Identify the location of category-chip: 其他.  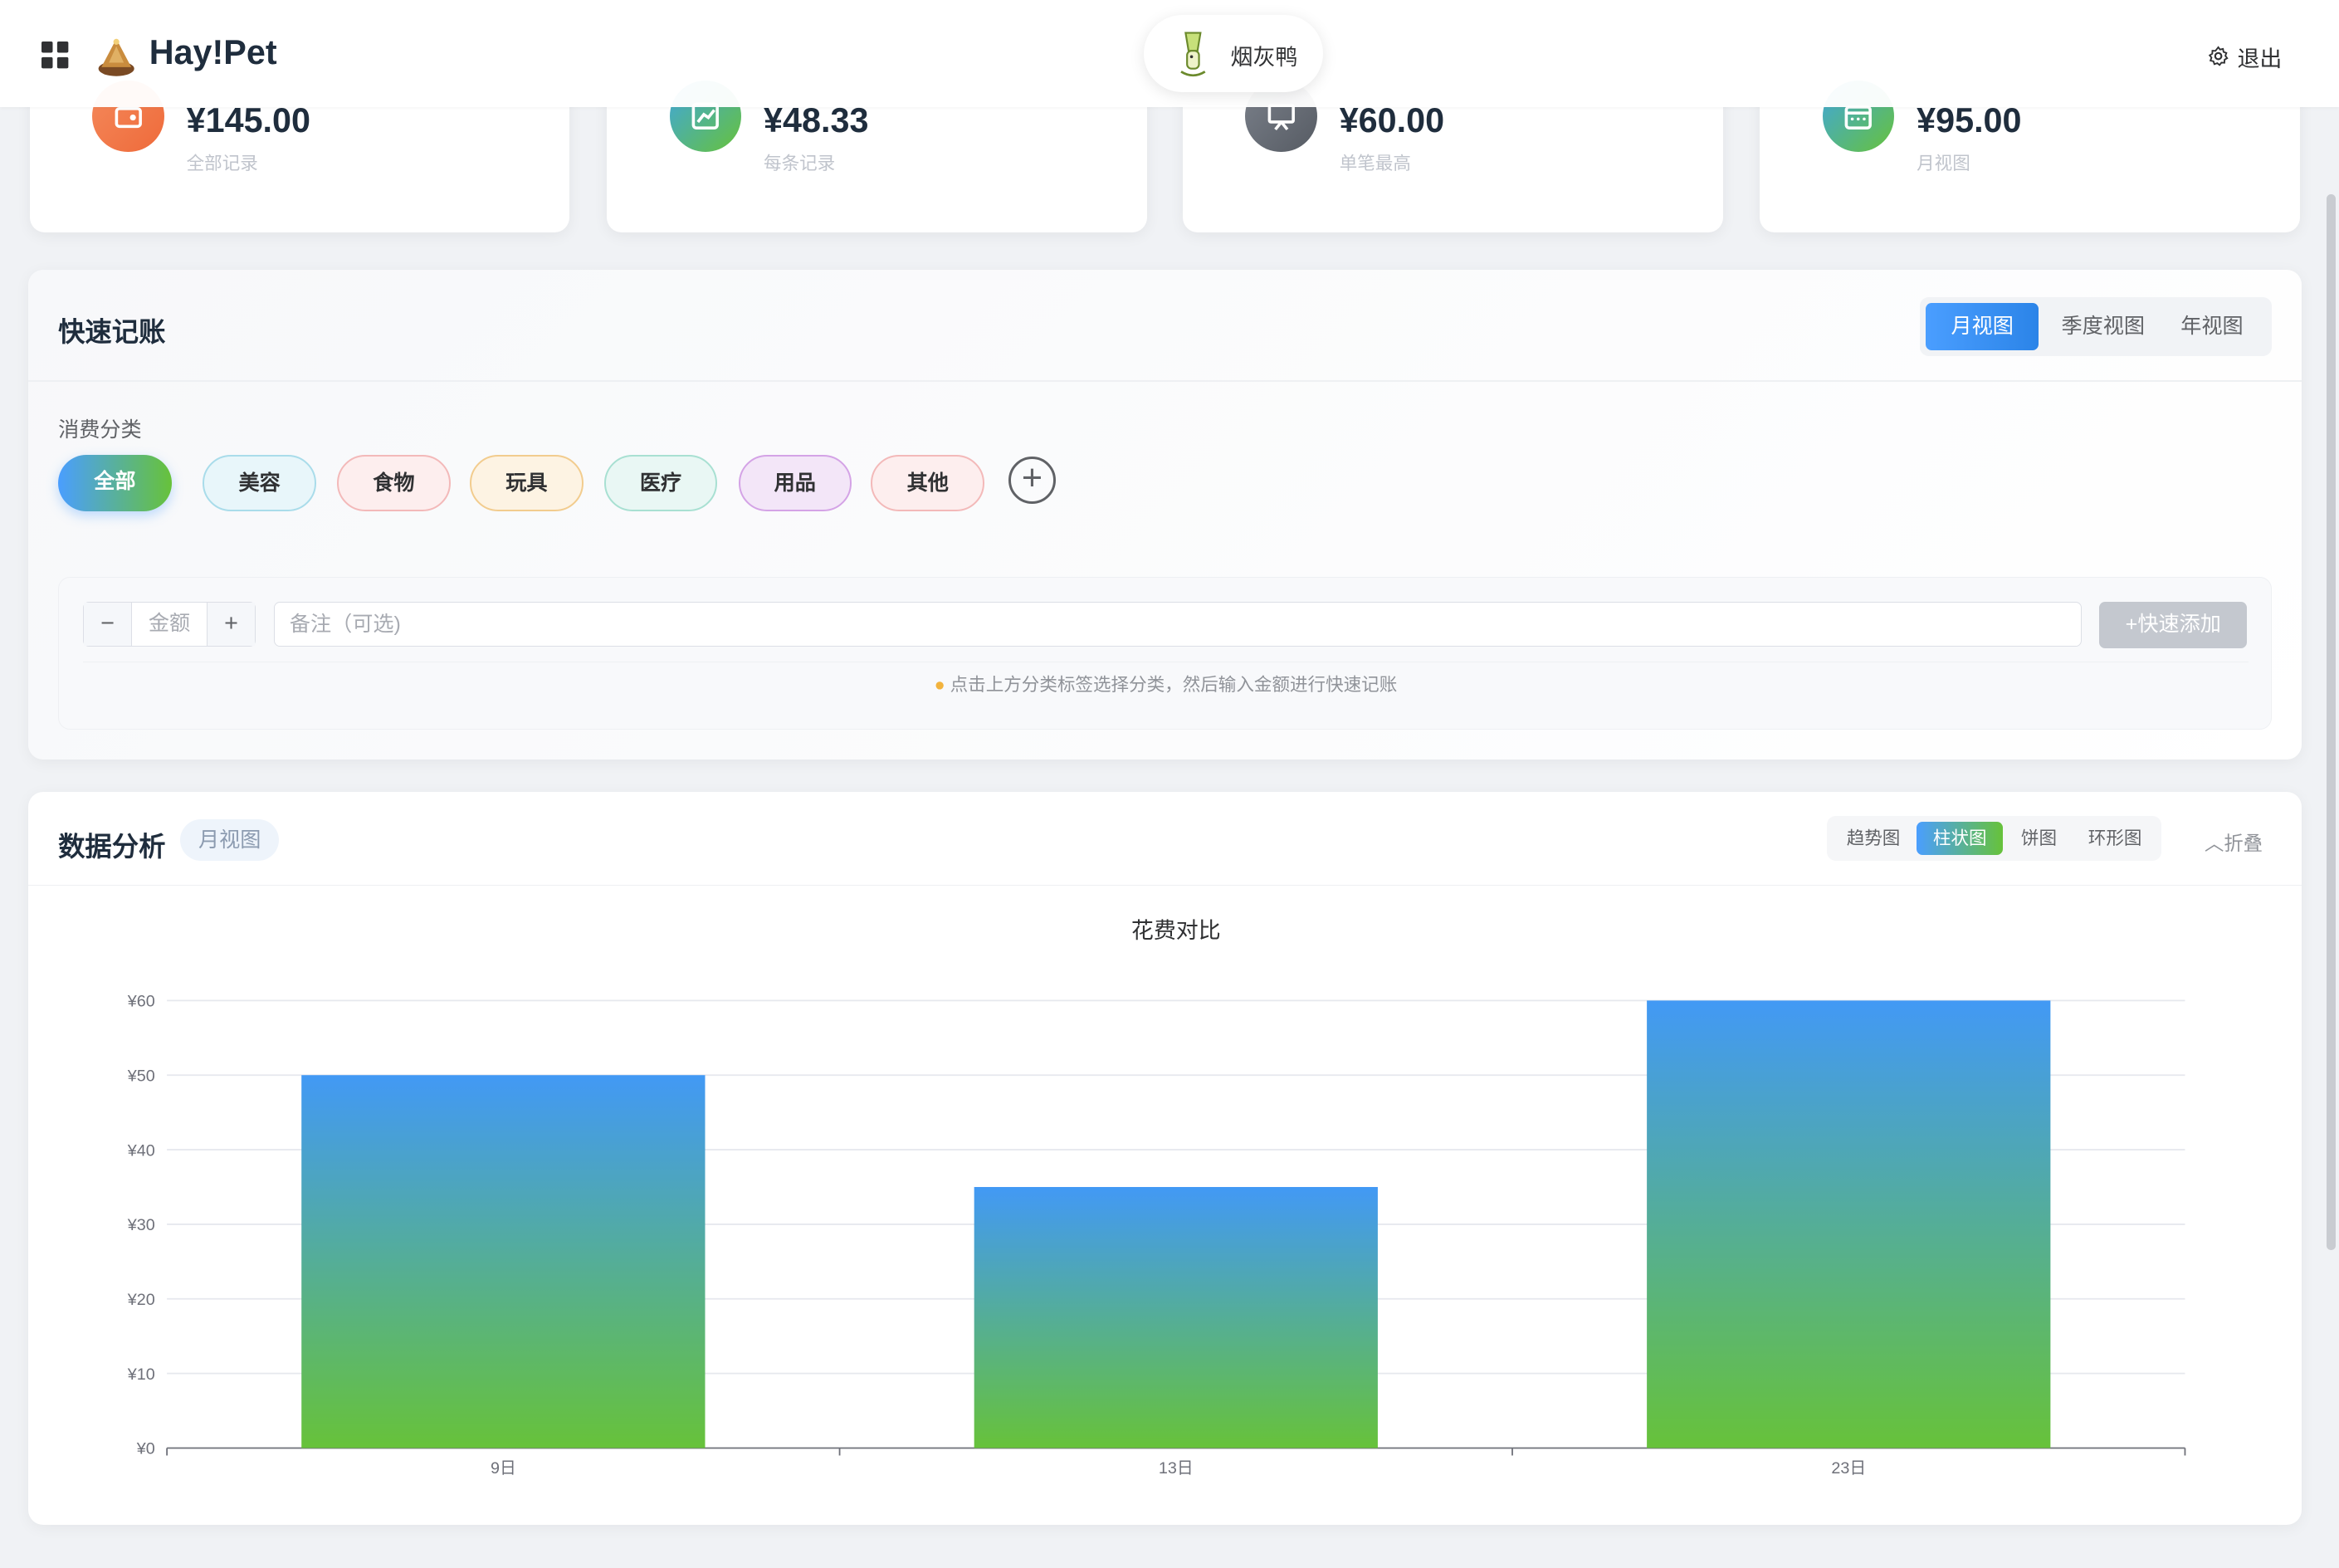
(927, 484).